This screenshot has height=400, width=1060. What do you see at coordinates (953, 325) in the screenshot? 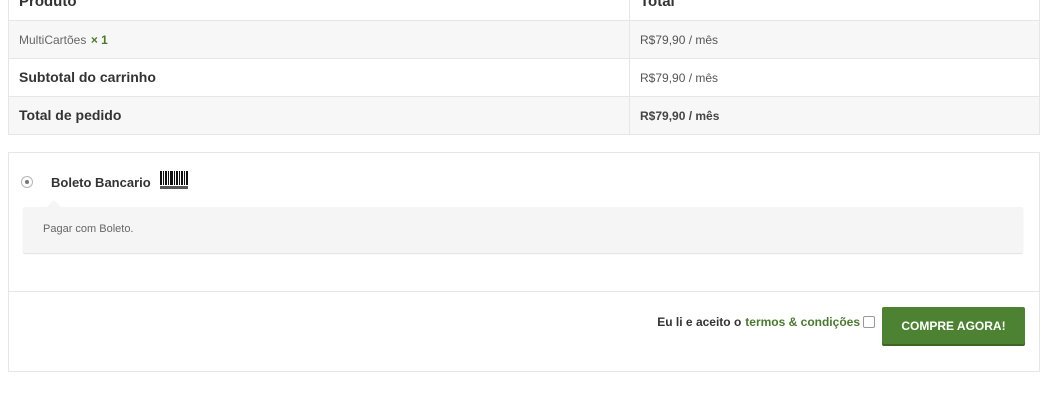
I see `buy-now-button: COMPRE AGORA!` at bounding box center [953, 325].